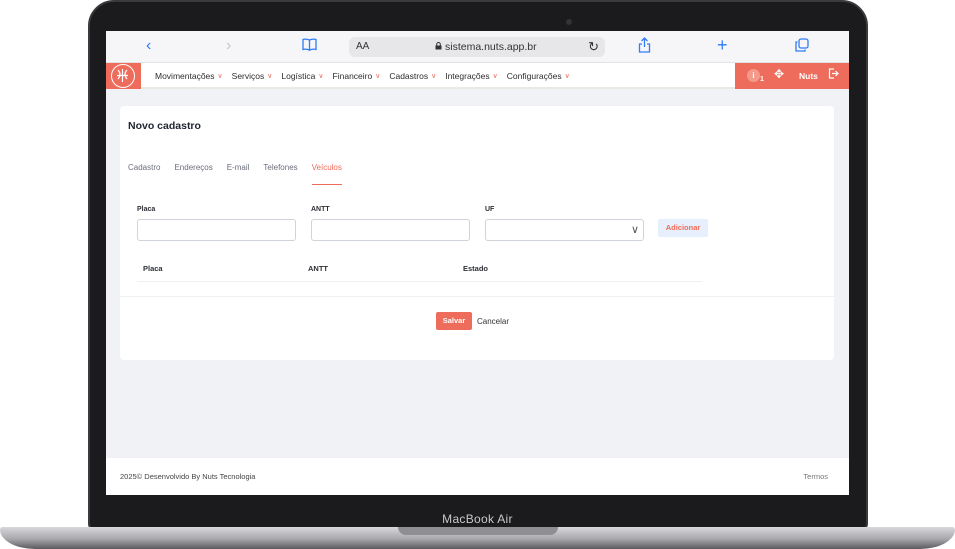 The image size is (955, 549). I want to click on tabs-icon, so click(802, 47).